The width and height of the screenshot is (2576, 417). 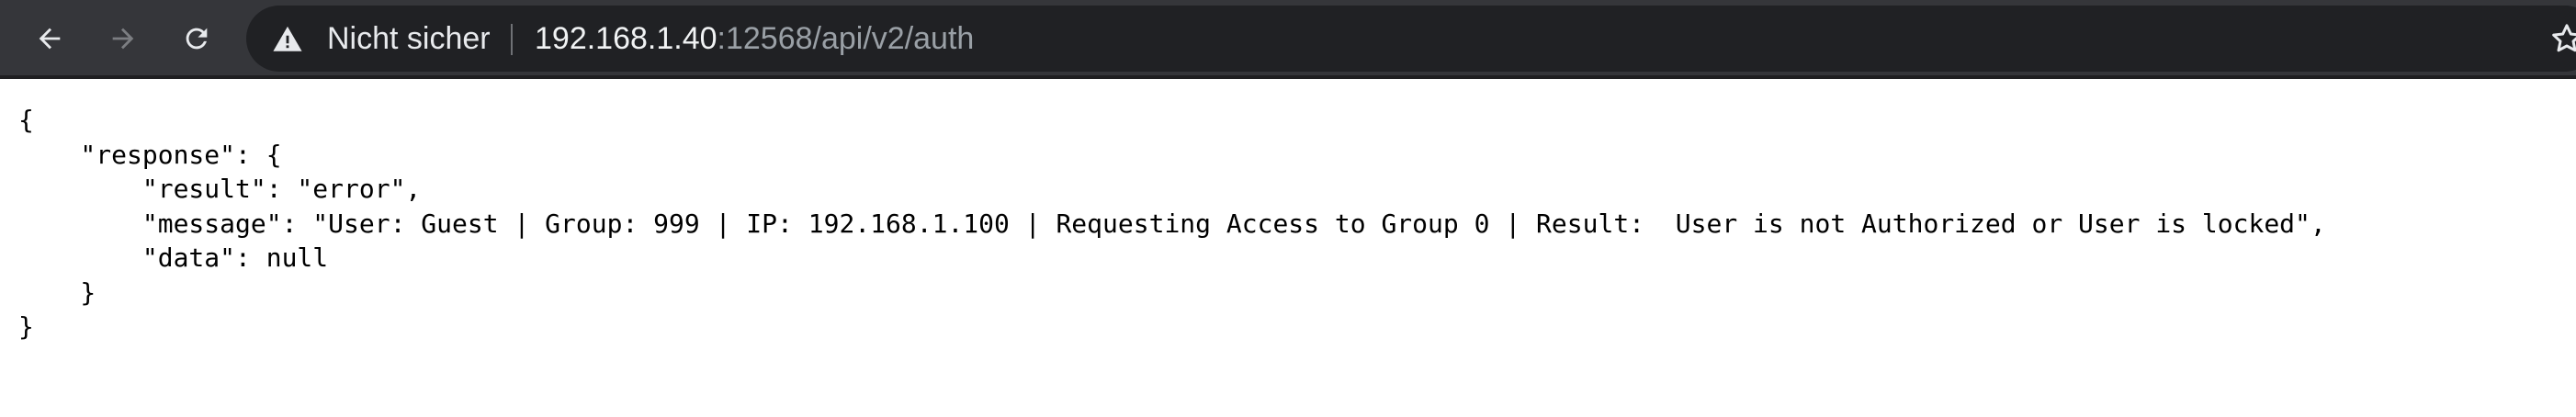 I want to click on json-line: "result": "error",, so click(x=220, y=189).